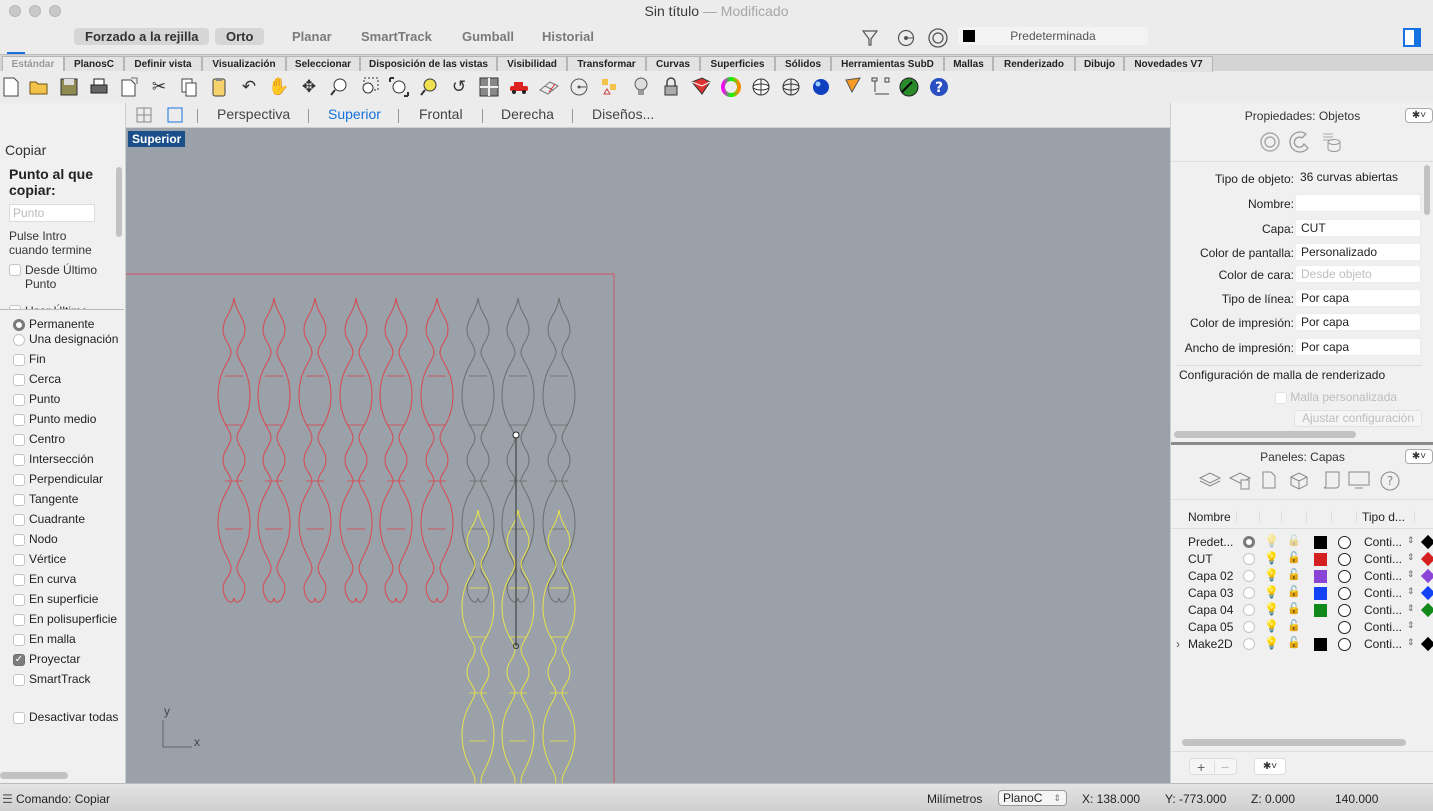  Describe the element at coordinates (29, 359) in the screenshot. I see `osnap-item: Fin` at that location.